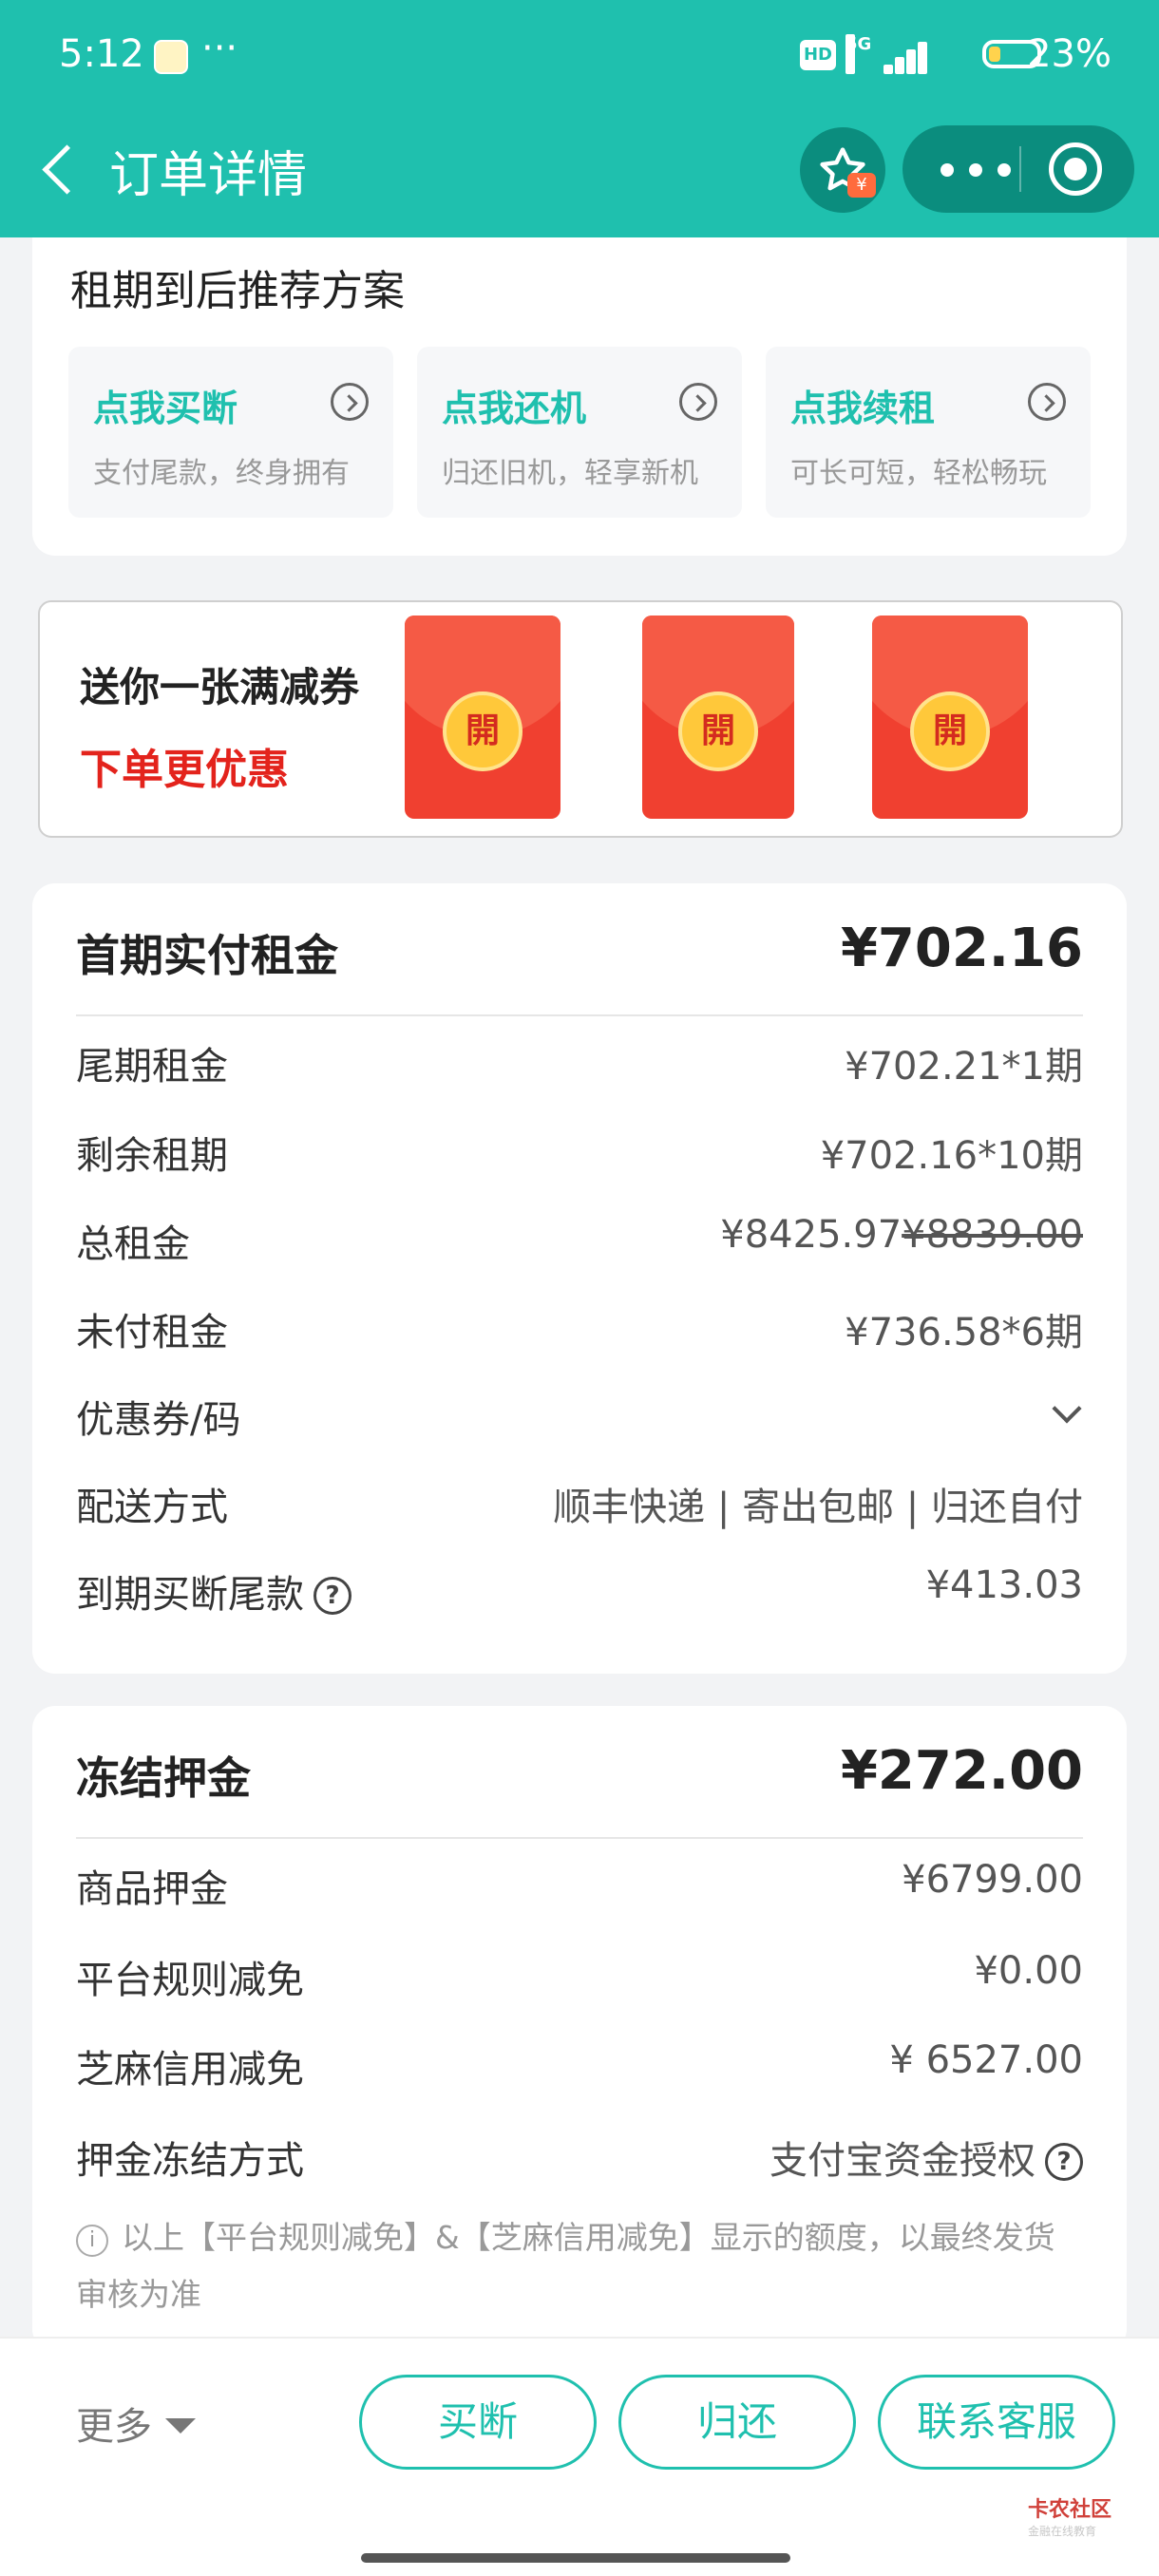  What do you see at coordinates (92, 2241) in the screenshot?
I see `info-icon: i` at bounding box center [92, 2241].